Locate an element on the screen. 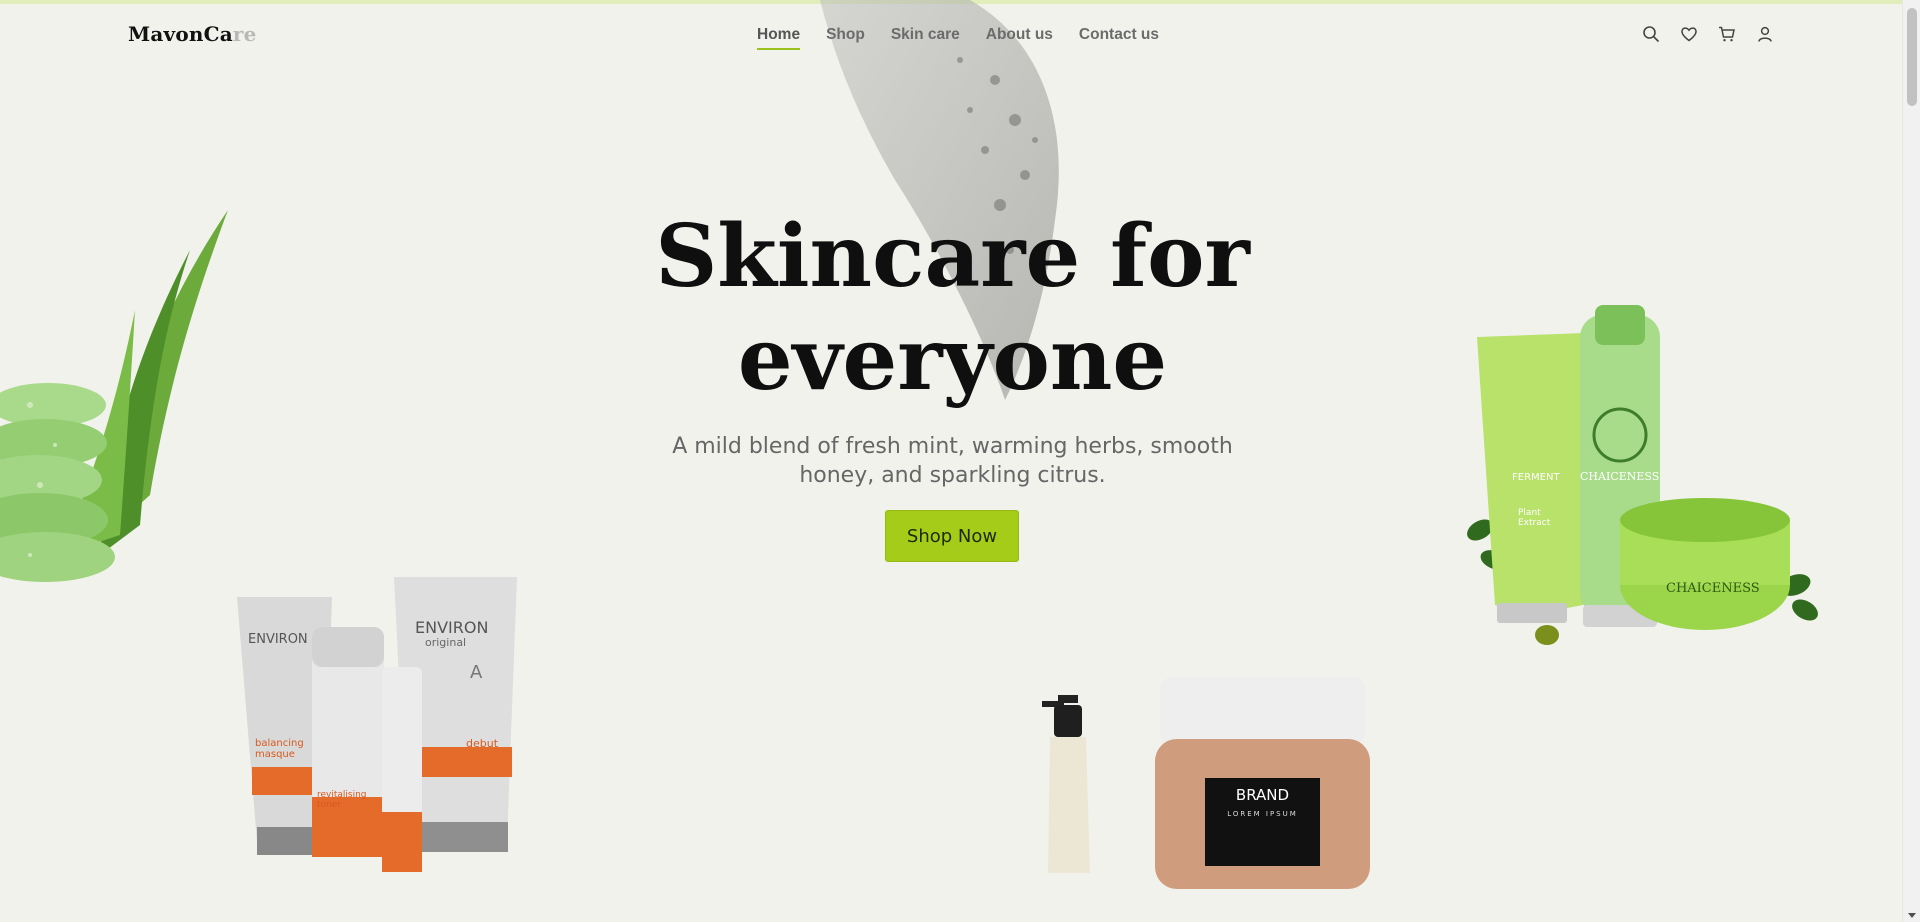 The width and height of the screenshot is (1920, 922). hero-title: Skincare for everyone is located at coordinates (952, 308).